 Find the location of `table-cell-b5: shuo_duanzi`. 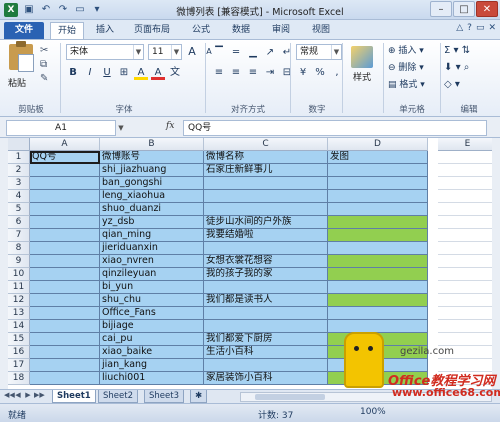

table-cell-b5: shuo_duanzi is located at coordinates (152, 209).